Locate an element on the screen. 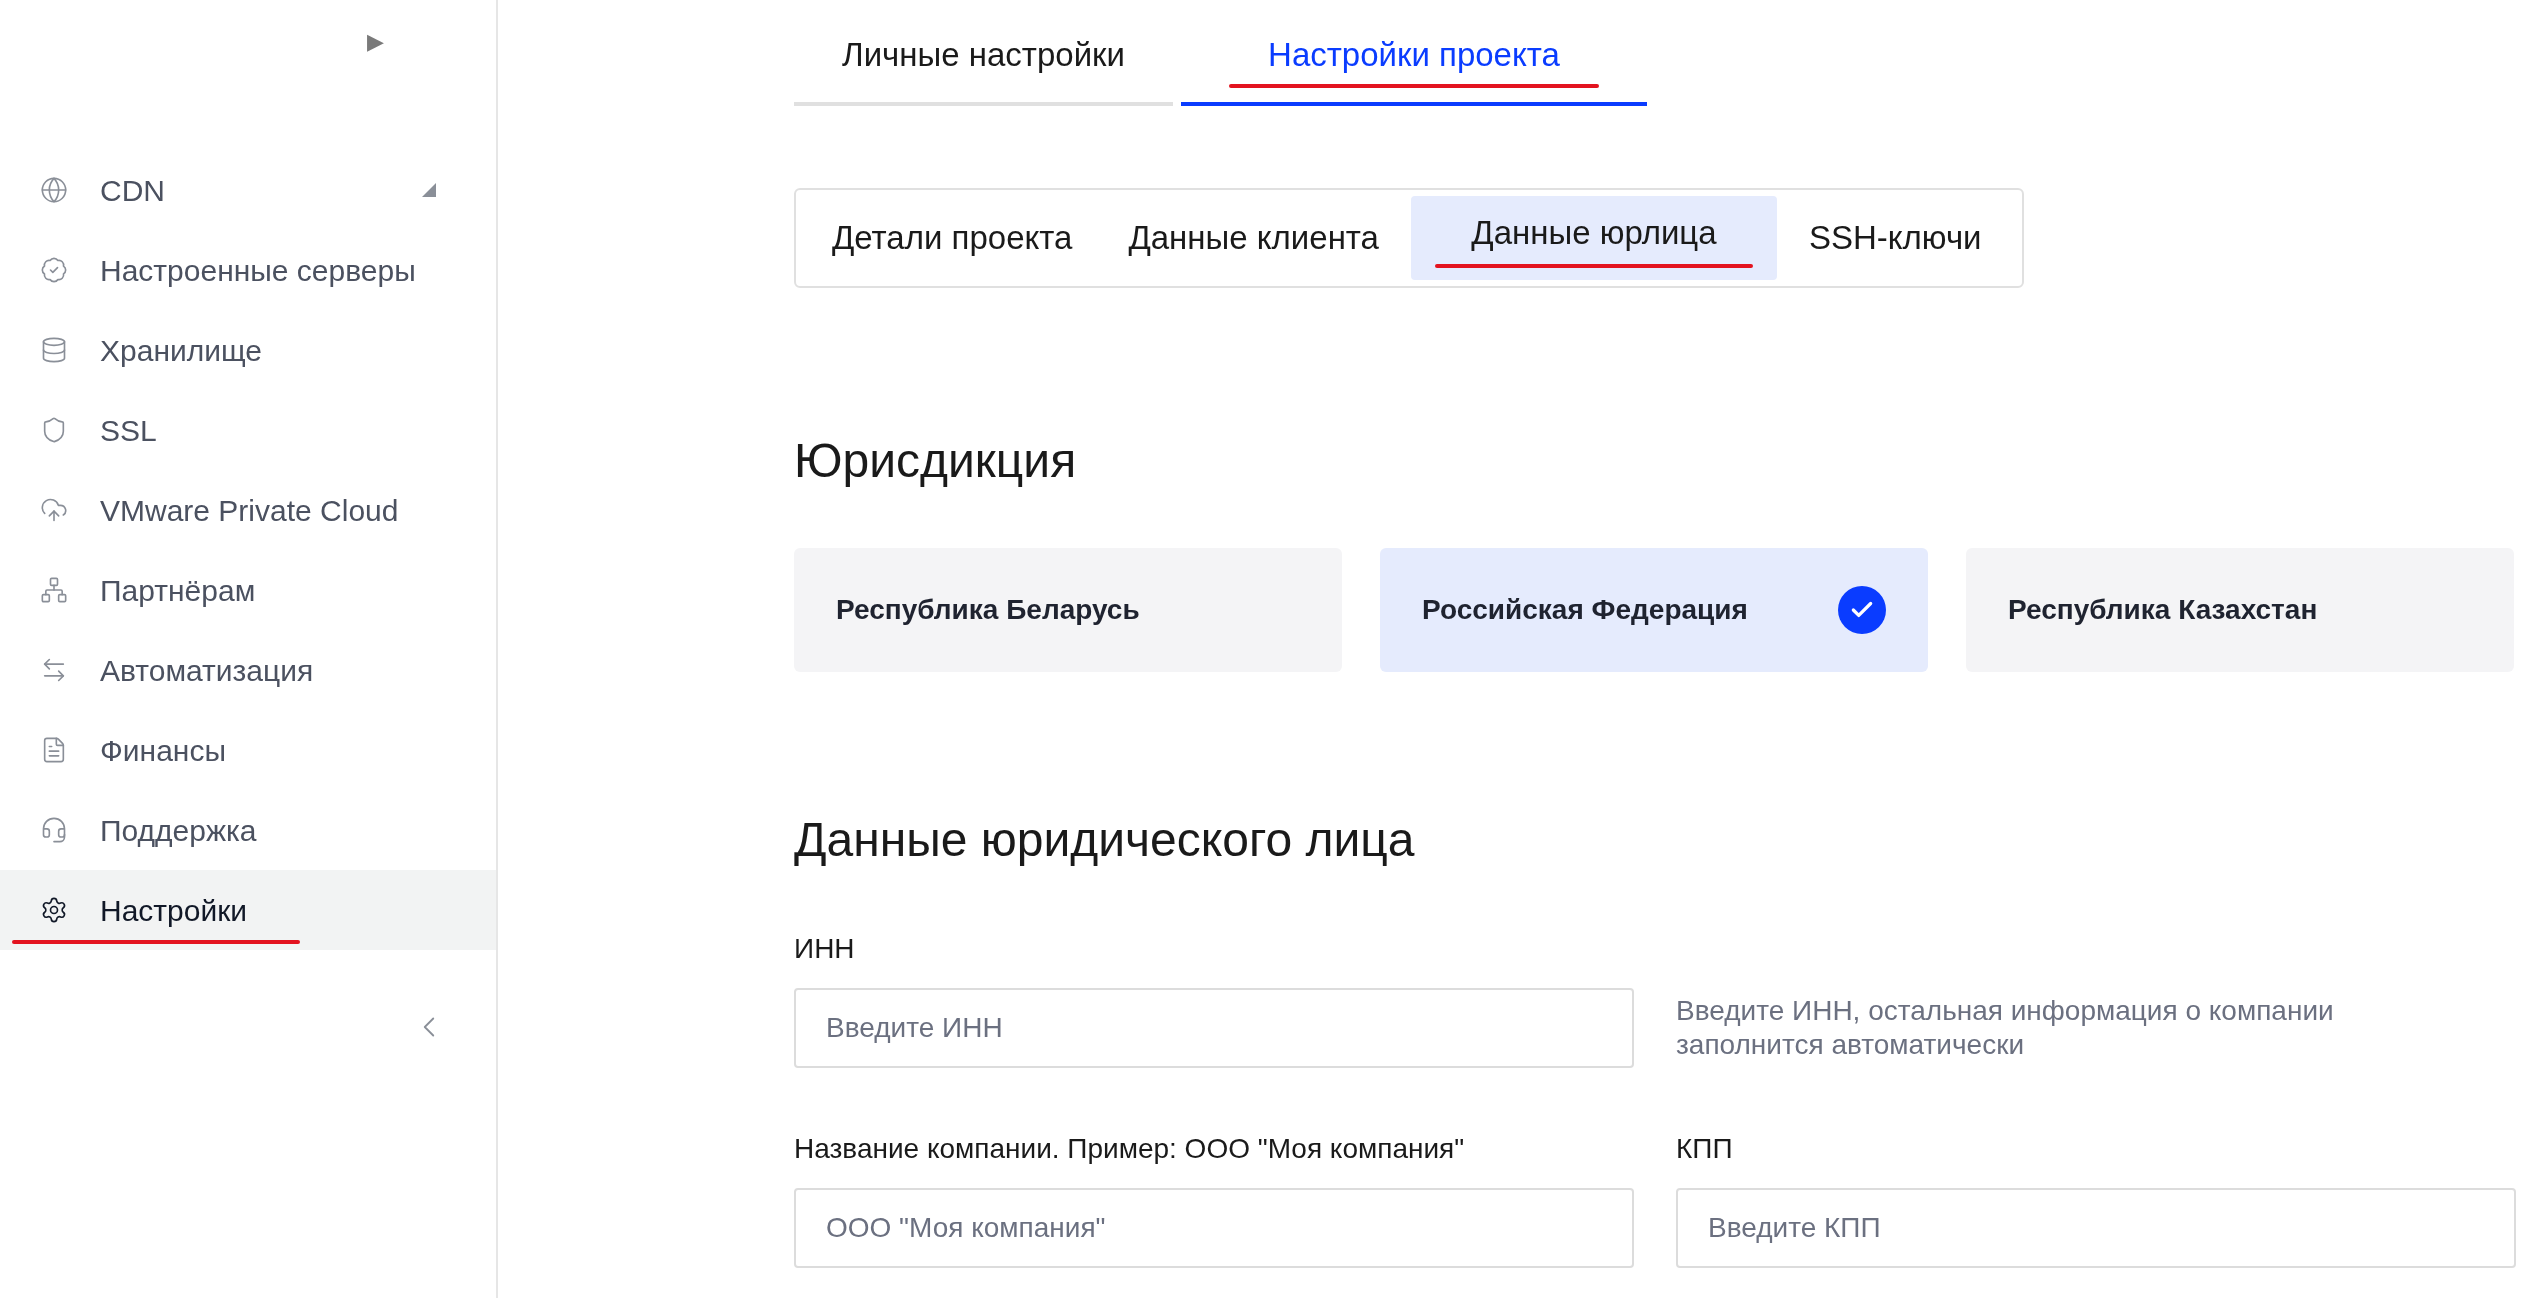 This screenshot has width=2525, height=1298. sidebar-label: Настроенные серверы is located at coordinates (258, 270).